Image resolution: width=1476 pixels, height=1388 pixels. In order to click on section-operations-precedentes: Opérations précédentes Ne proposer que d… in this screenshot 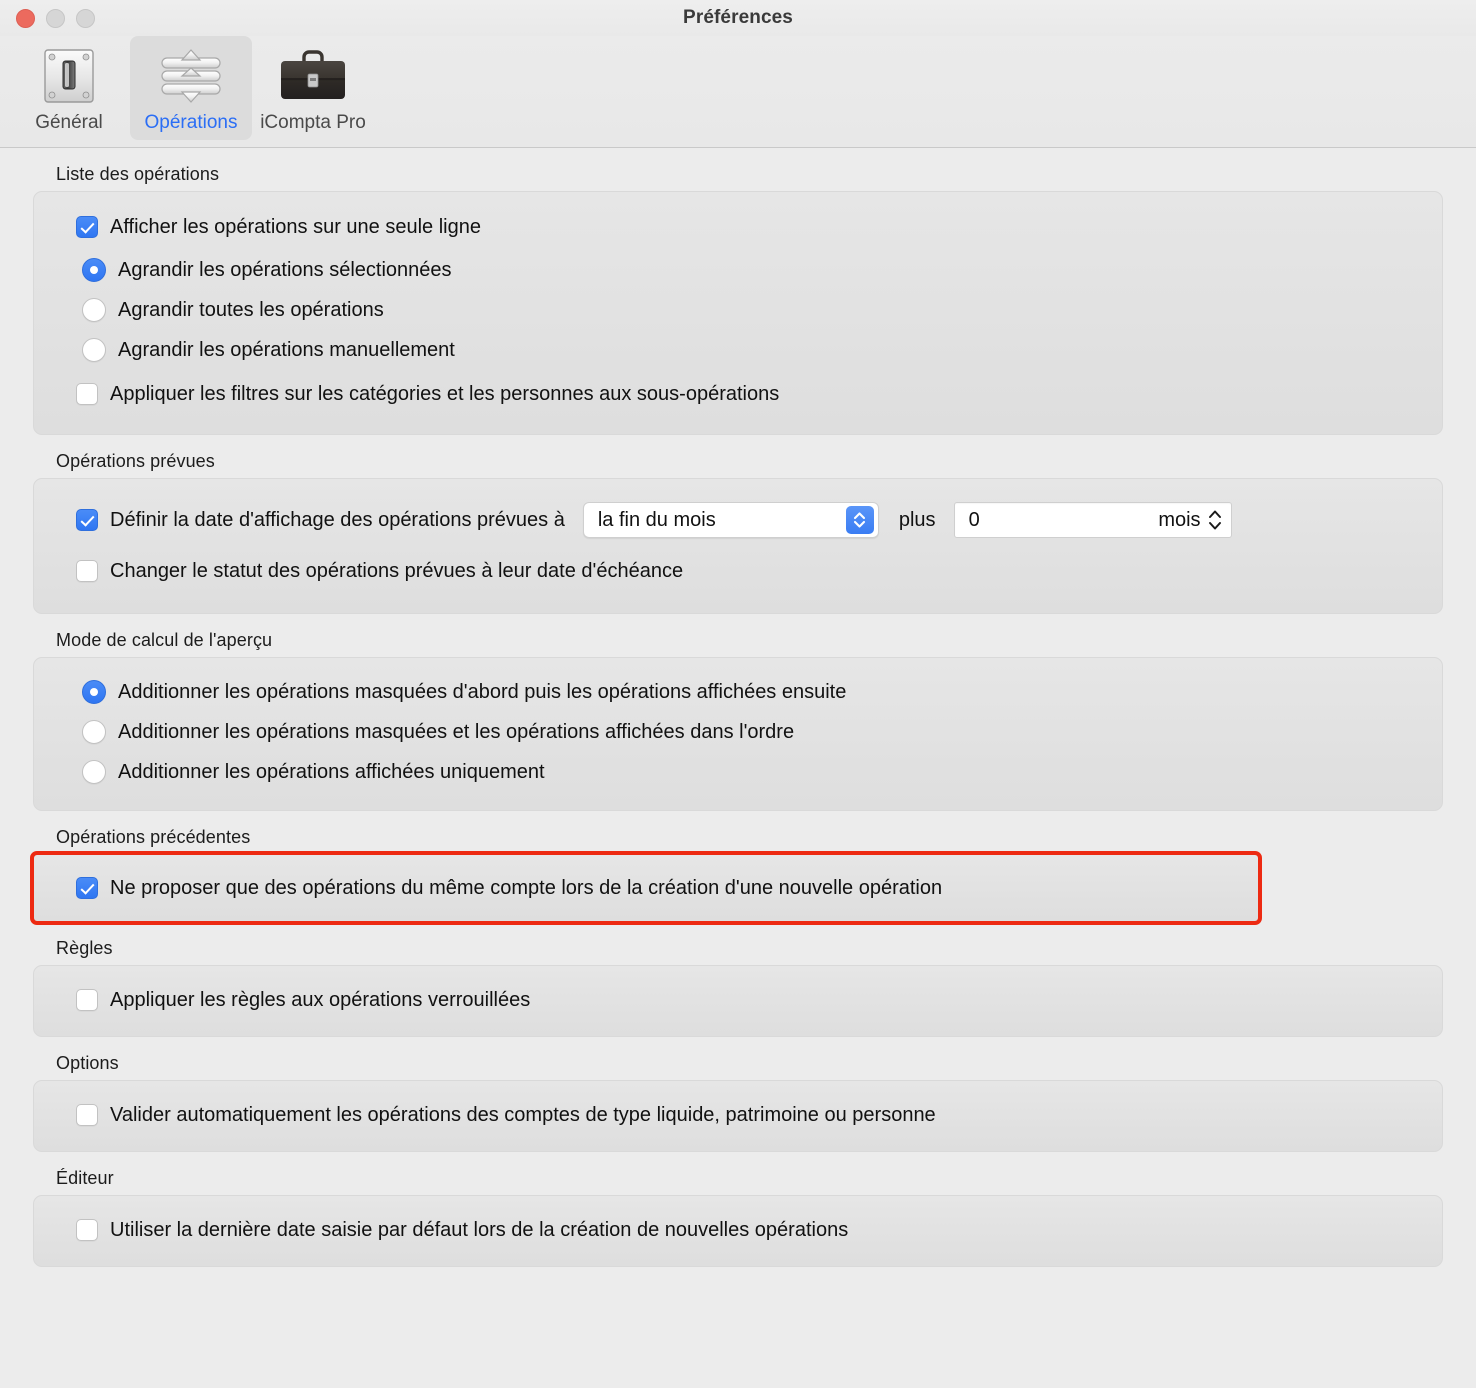, I will do `click(736, 868)`.